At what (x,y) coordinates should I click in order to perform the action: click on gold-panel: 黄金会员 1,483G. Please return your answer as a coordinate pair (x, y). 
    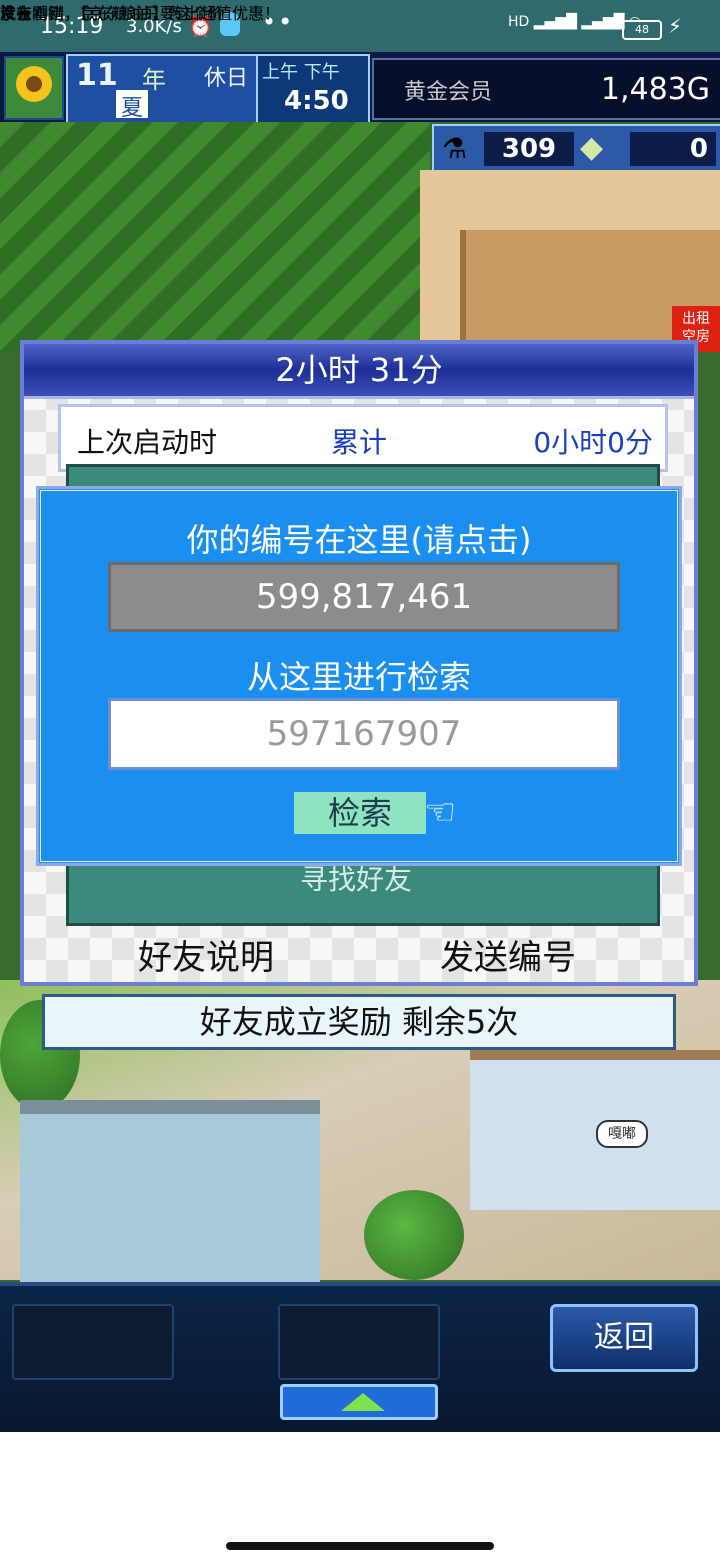
    Looking at the image, I should click on (546, 89).